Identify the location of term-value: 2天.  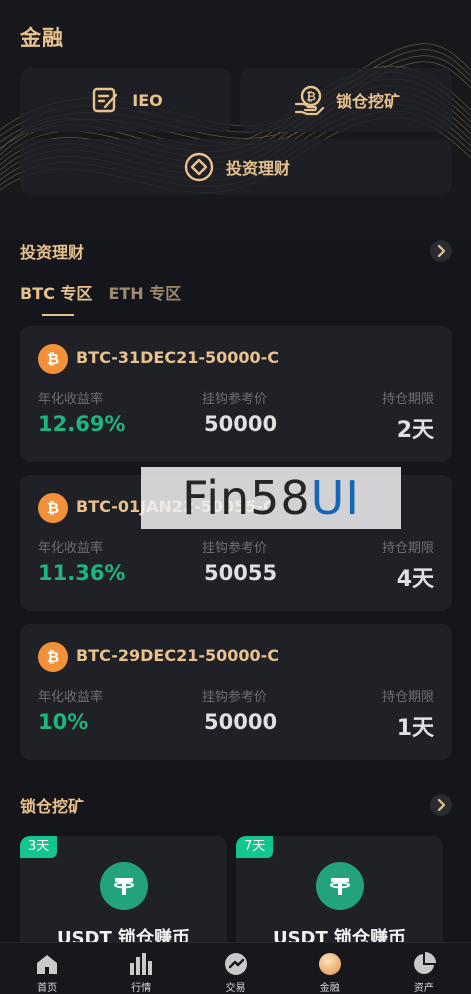
(415, 430).